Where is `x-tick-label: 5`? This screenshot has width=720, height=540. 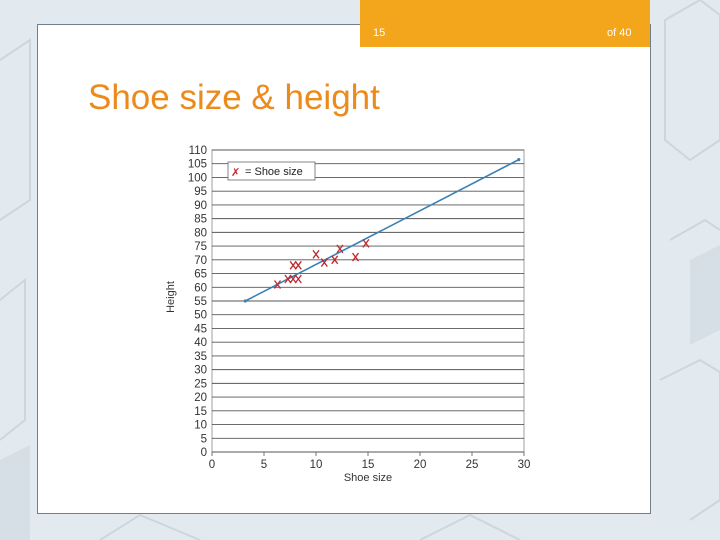 x-tick-label: 5 is located at coordinates (264, 465).